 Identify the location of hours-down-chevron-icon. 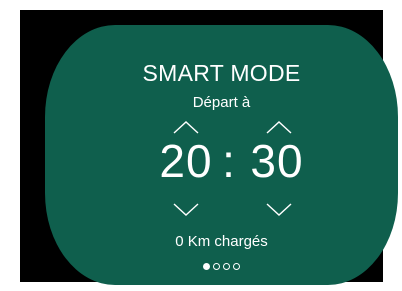
(186, 210).